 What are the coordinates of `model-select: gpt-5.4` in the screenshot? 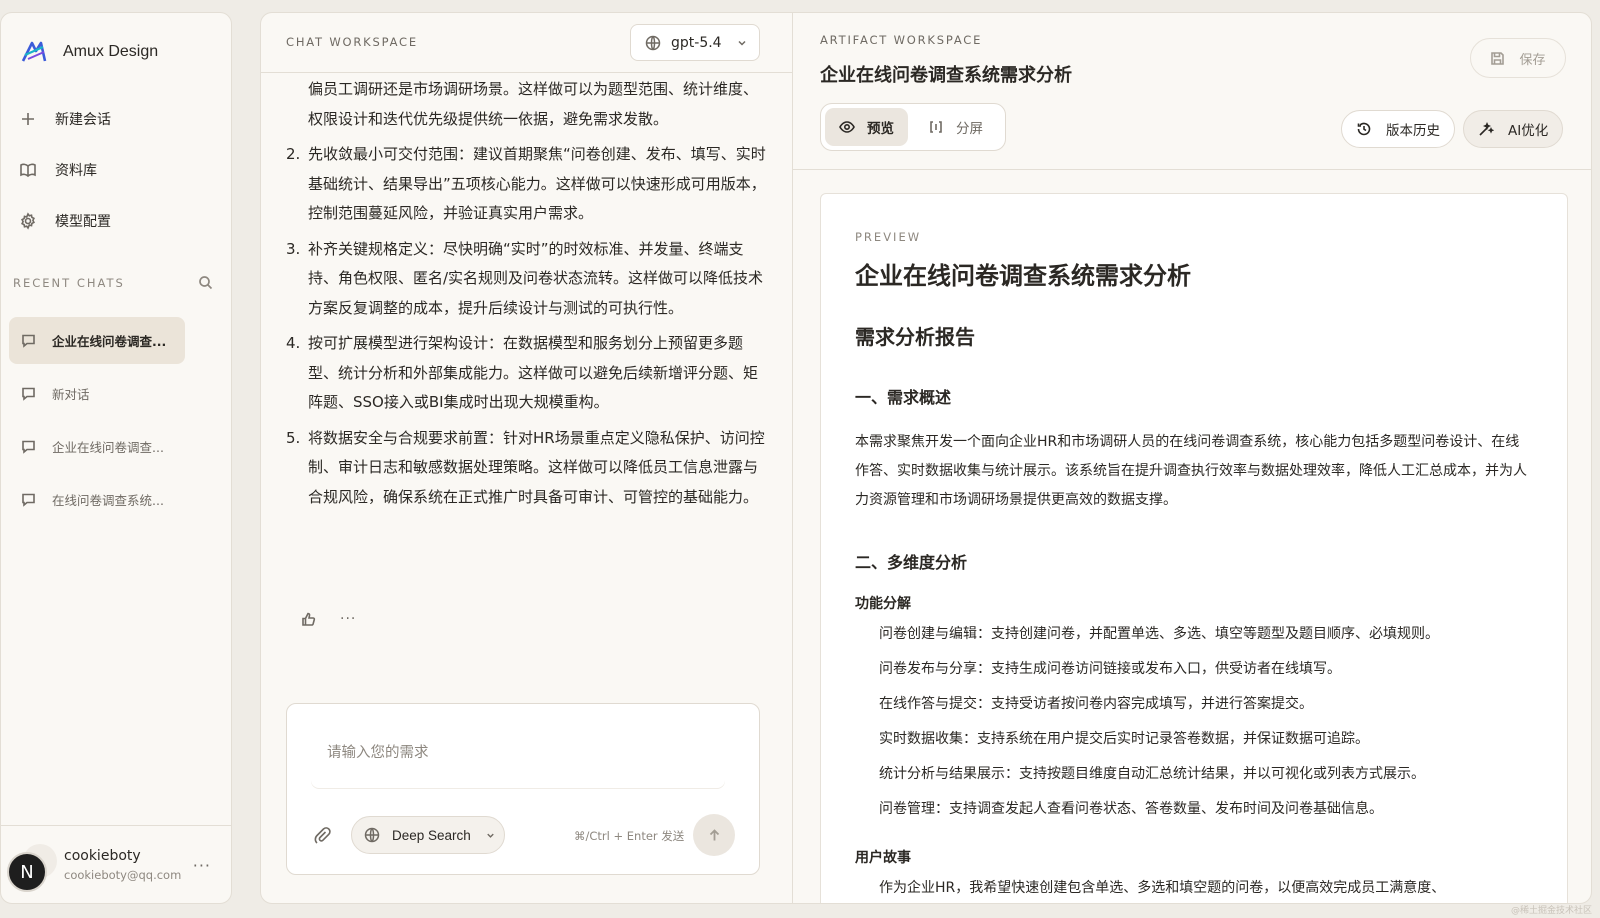 It's located at (695, 42).